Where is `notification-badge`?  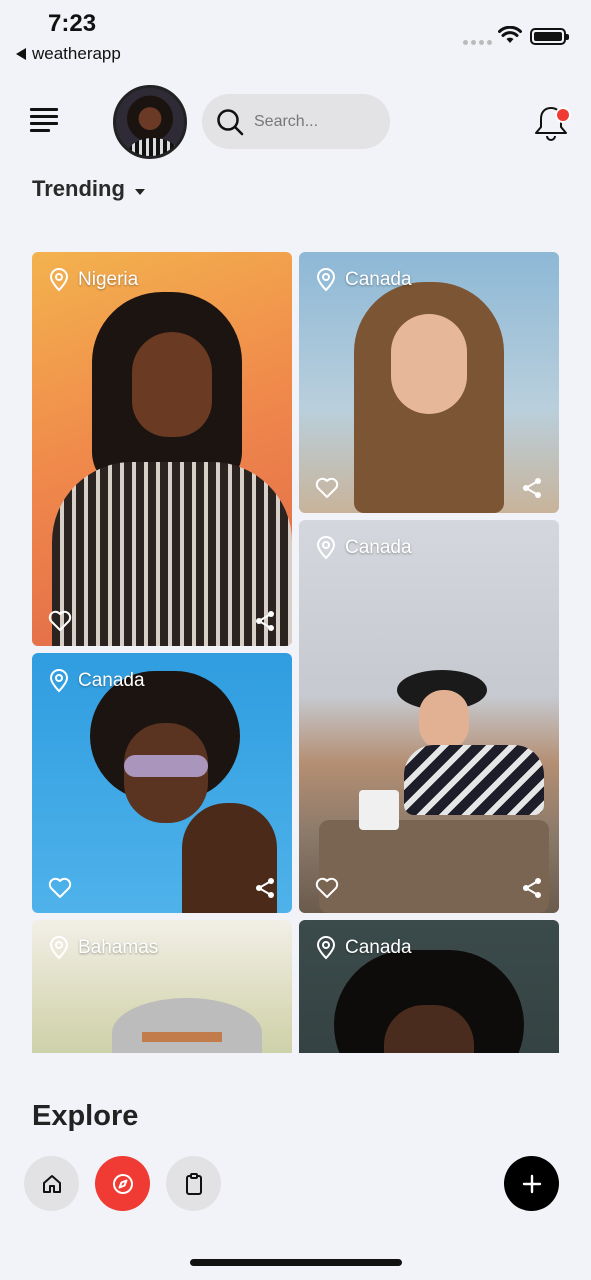
notification-badge is located at coordinates (563, 115).